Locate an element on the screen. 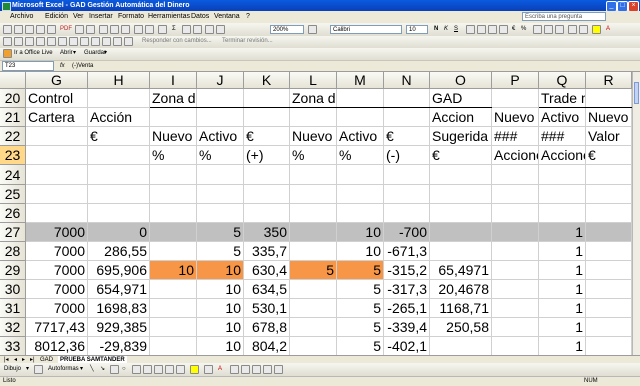 This screenshot has height=386, width=640. cell-h31: 1698,83 is located at coordinates (119, 308).